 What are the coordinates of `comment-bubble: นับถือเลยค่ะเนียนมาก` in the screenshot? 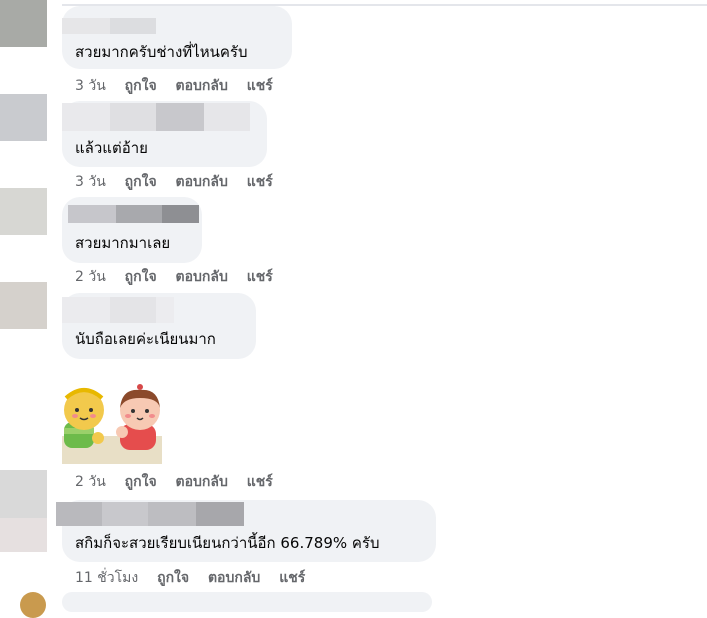 It's located at (159, 326).